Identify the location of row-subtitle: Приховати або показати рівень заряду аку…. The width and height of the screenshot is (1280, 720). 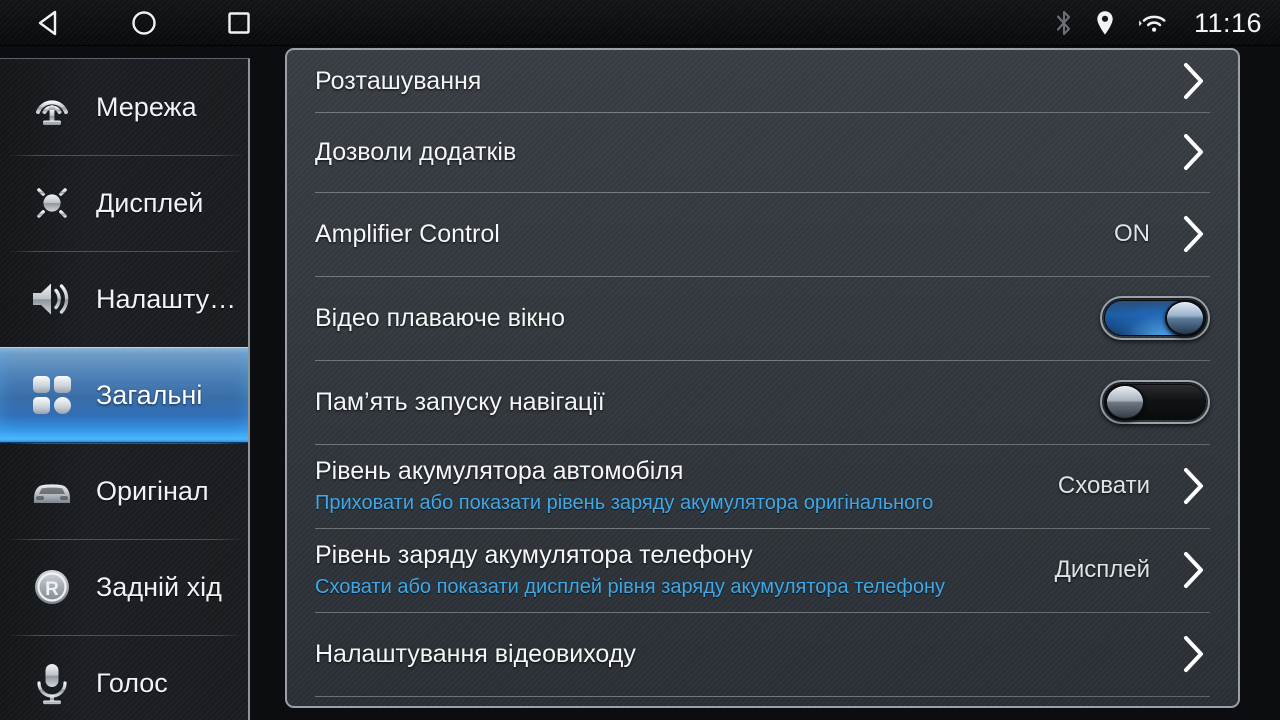
(624, 503).